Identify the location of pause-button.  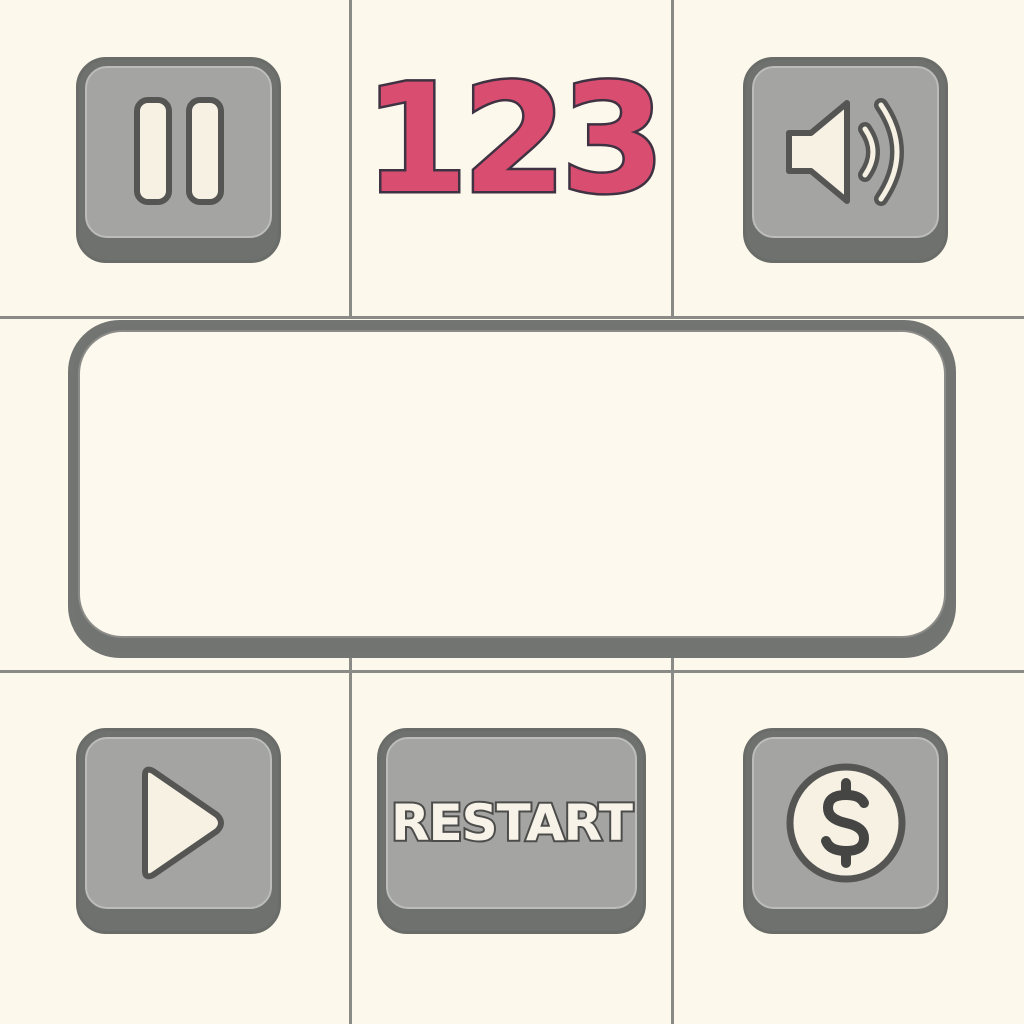
(178, 160).